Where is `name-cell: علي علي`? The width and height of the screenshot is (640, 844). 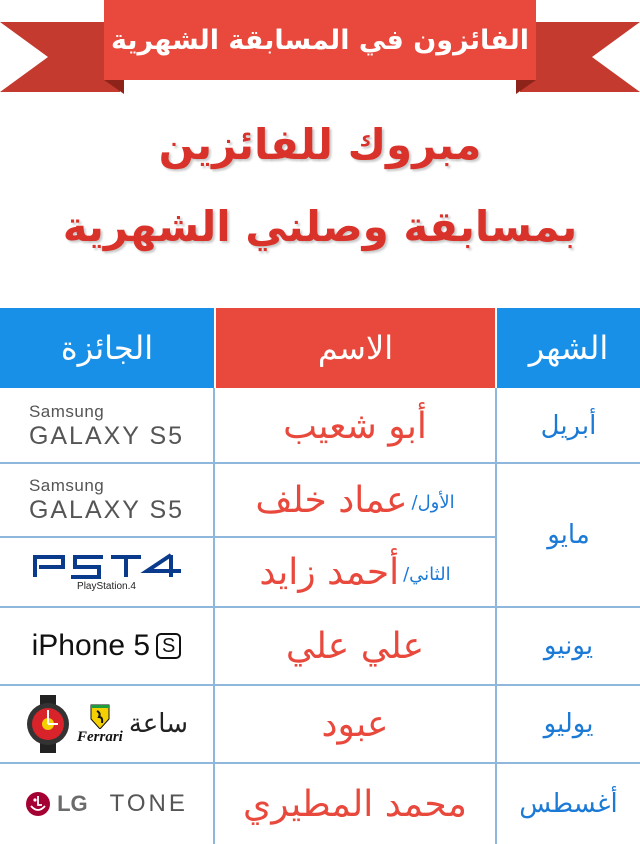
name-cell: علي علي is located at coordinates (355, 646).